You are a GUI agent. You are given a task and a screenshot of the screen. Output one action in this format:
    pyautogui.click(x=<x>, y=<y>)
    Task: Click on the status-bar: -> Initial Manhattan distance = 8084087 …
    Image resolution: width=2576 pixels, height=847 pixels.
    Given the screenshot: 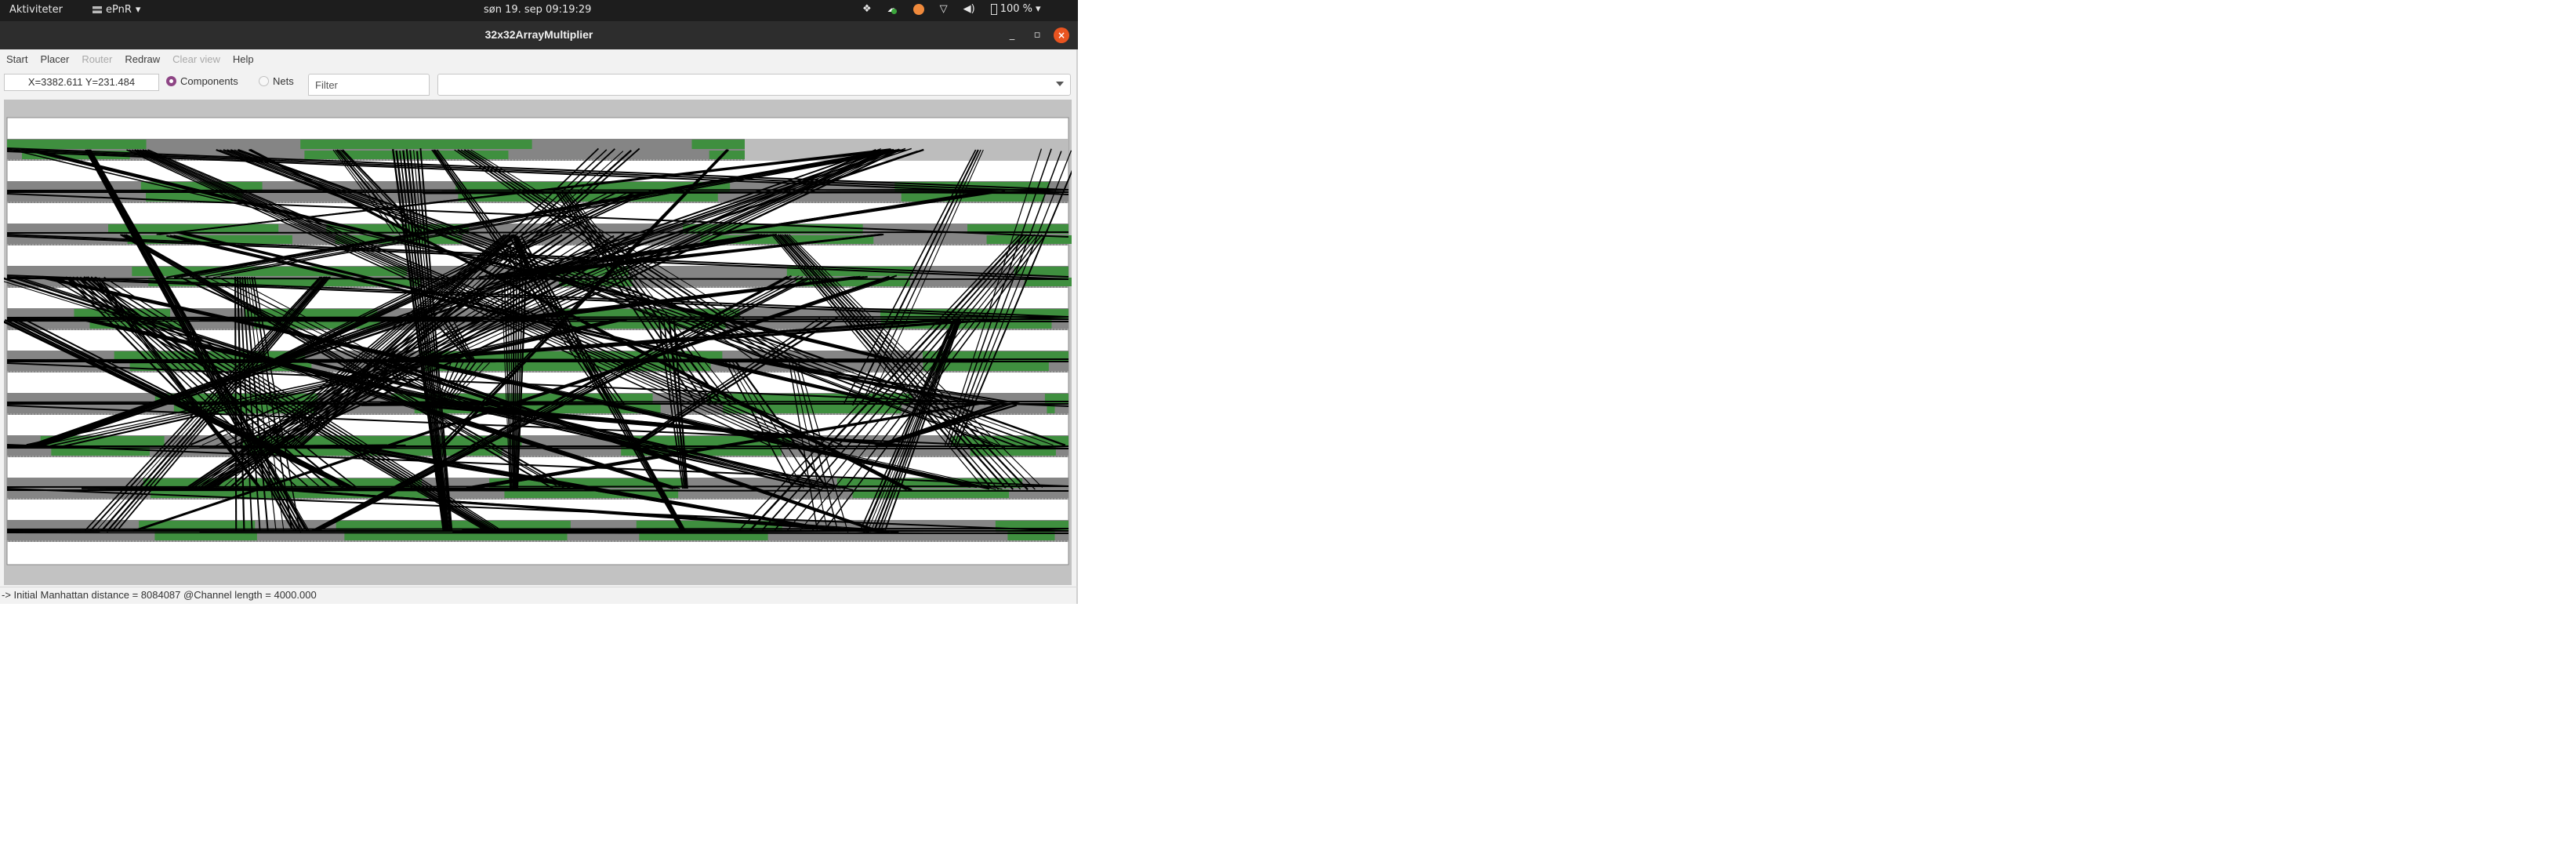 What is the action you would take?
    pyautogui.click(x=539, y=595)
    